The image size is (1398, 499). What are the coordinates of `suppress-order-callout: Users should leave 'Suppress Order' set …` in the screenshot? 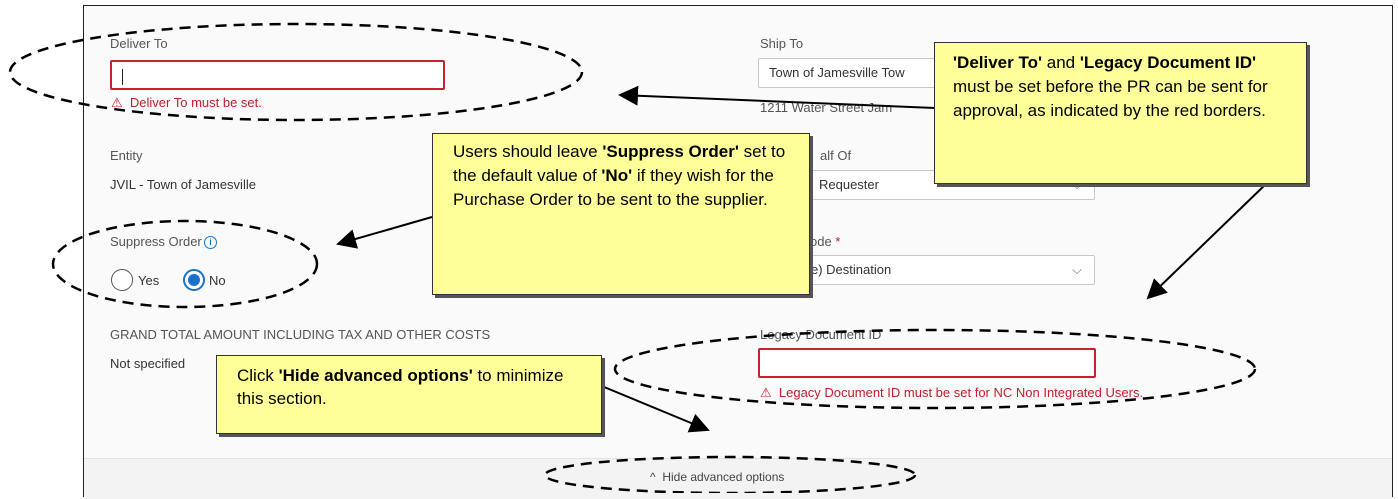 It's located at (621, 214).